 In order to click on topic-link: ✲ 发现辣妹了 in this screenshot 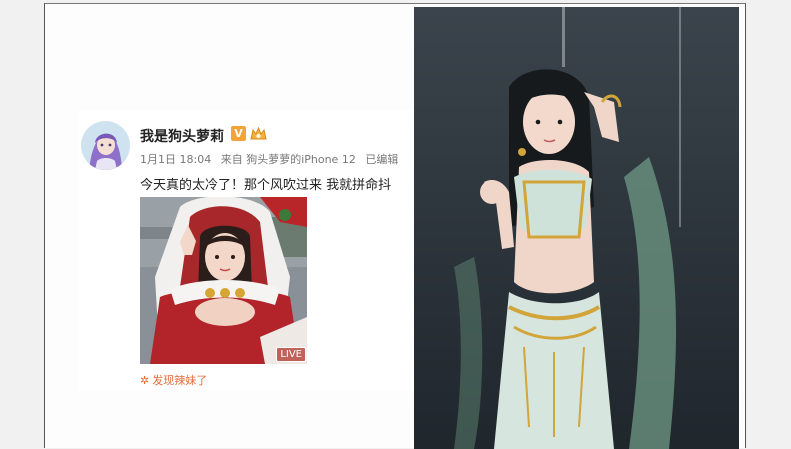, I will do `click(173, 380)`.